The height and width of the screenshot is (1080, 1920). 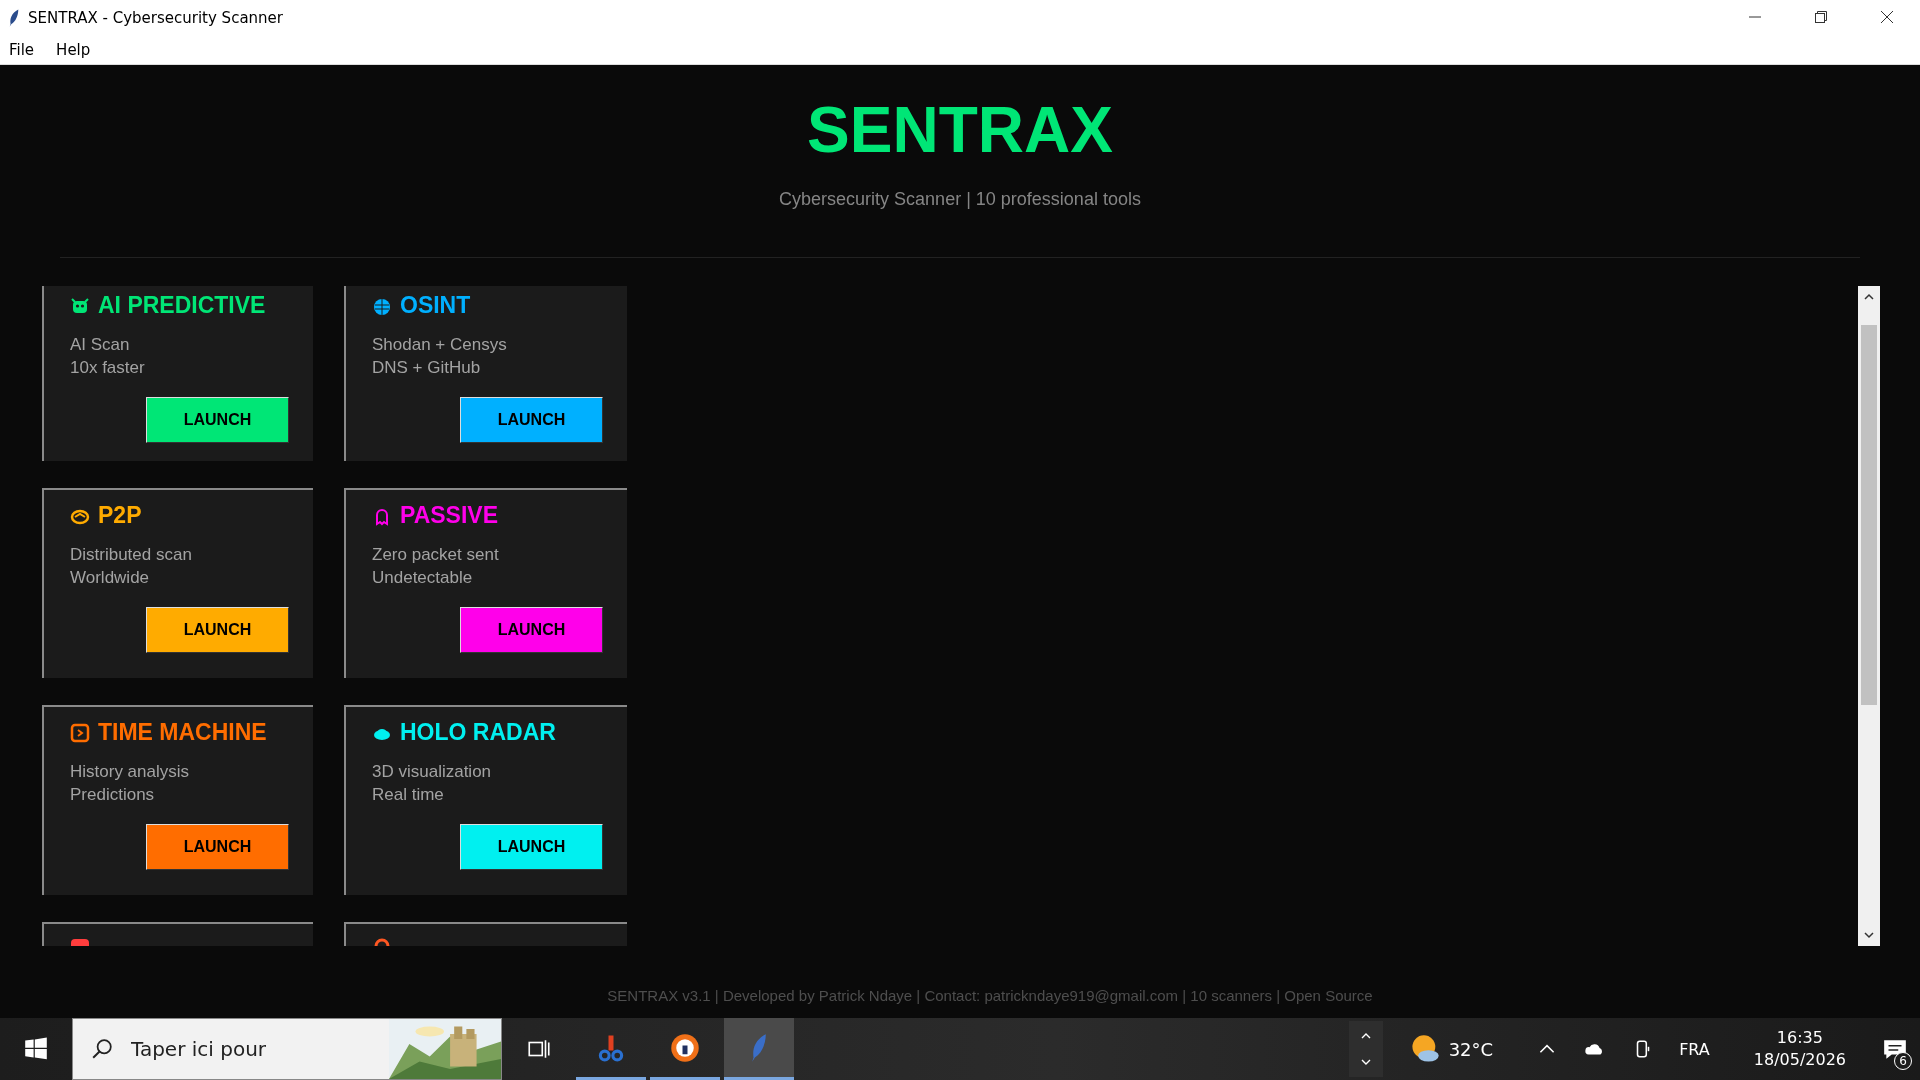 What do you see at coordinates (131, 567) in the screenshot?
I see `tool-description: Distributed scan Worldwide` at bounding box center [131, 567].